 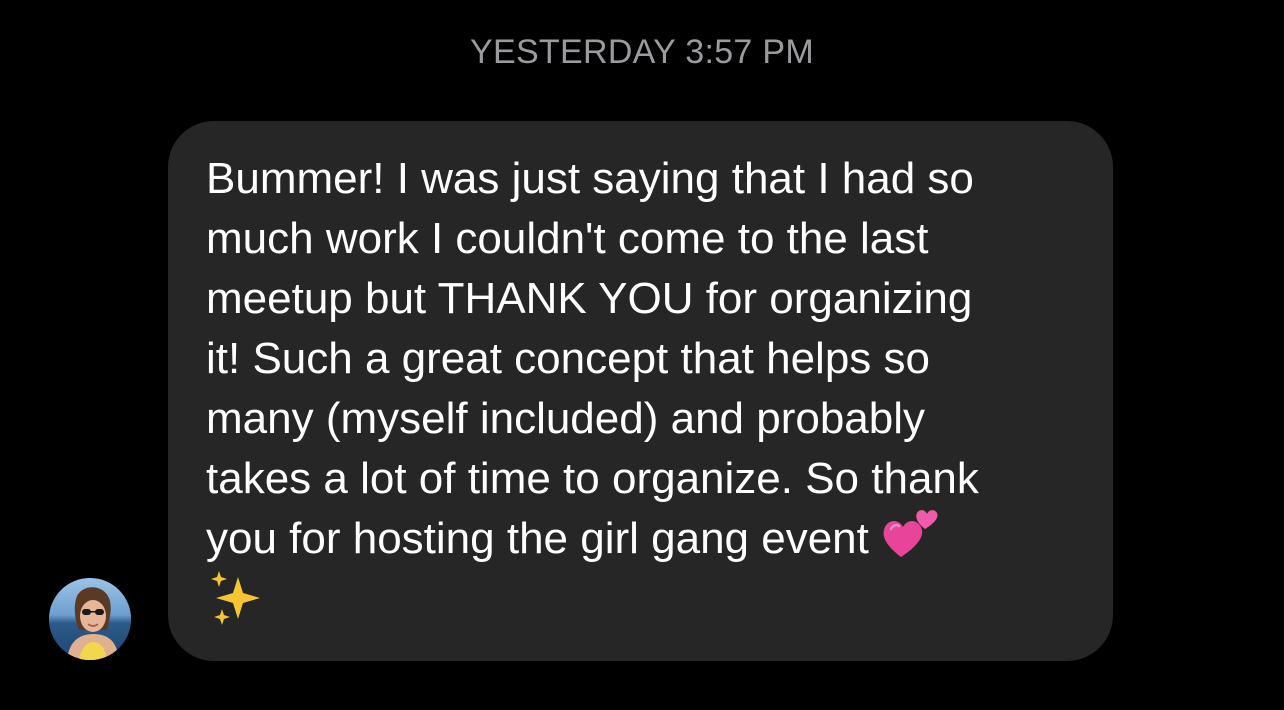 I want to click on sender-avatar, so click(x=90, y=619).